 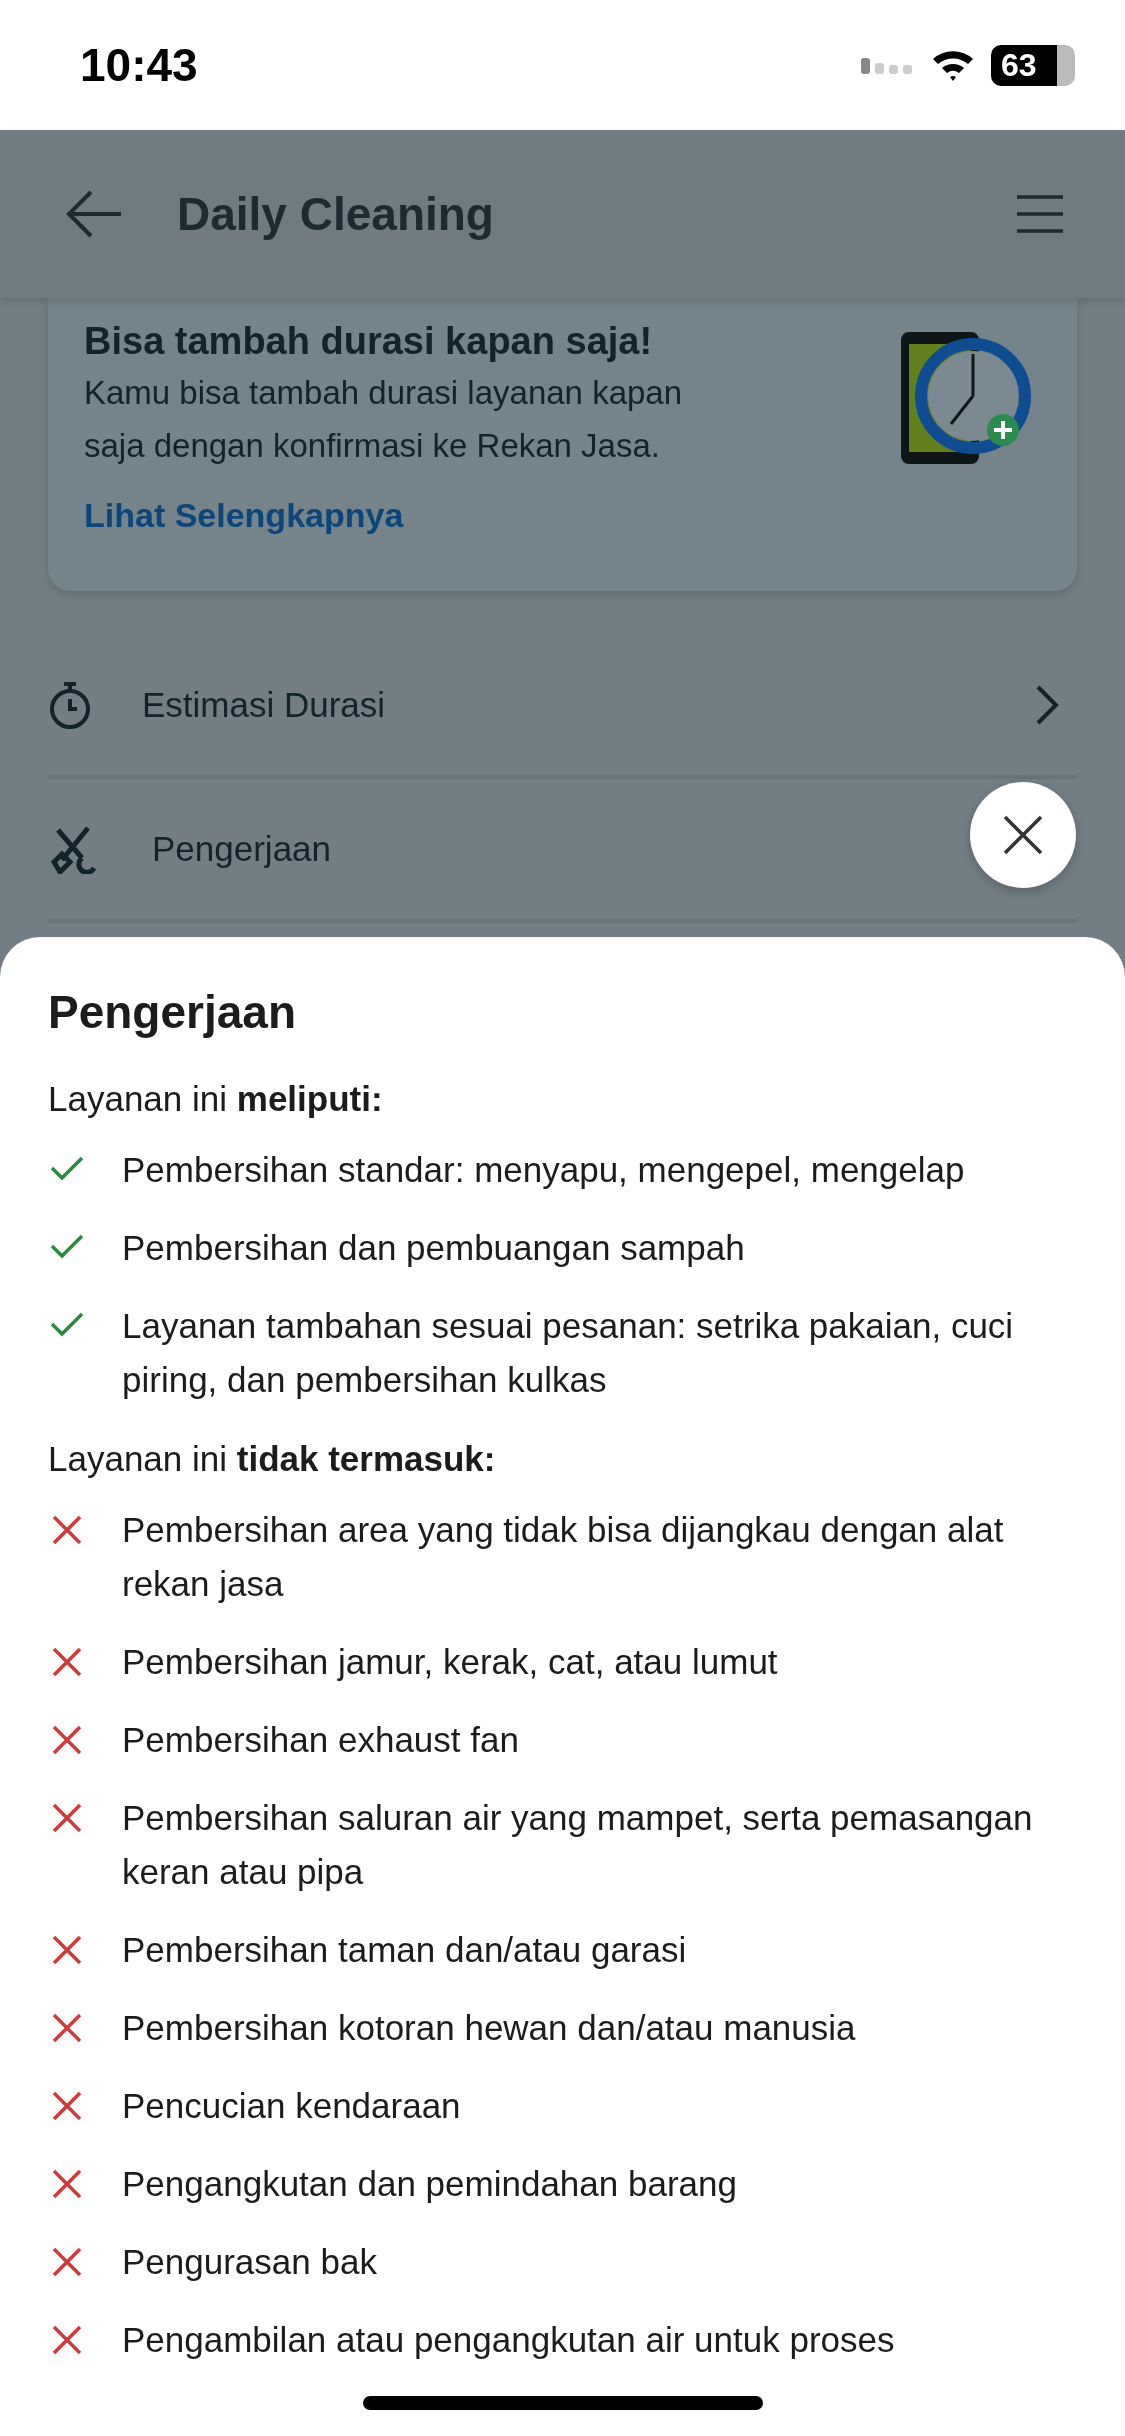 I want to click on list-item-text: Pencucian kendaraan, so click(x=291, y=2106).